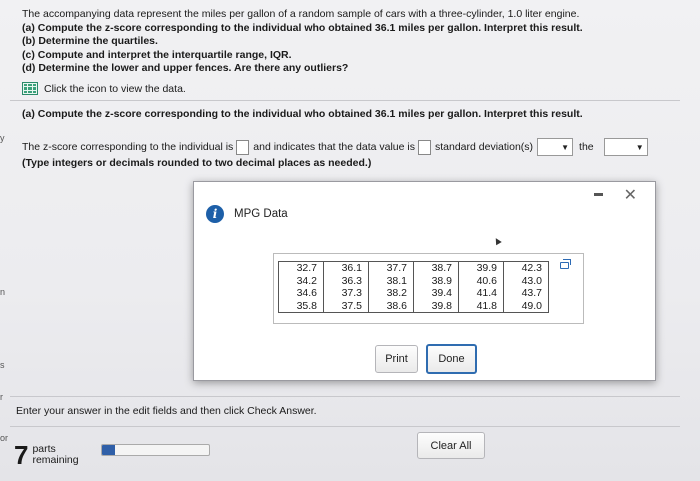 The image size is (700, 481). What do you see at coordinates (436, 293) in the screenshot?
I see `table-cell: 39.4` at bounding box center [436, 293].